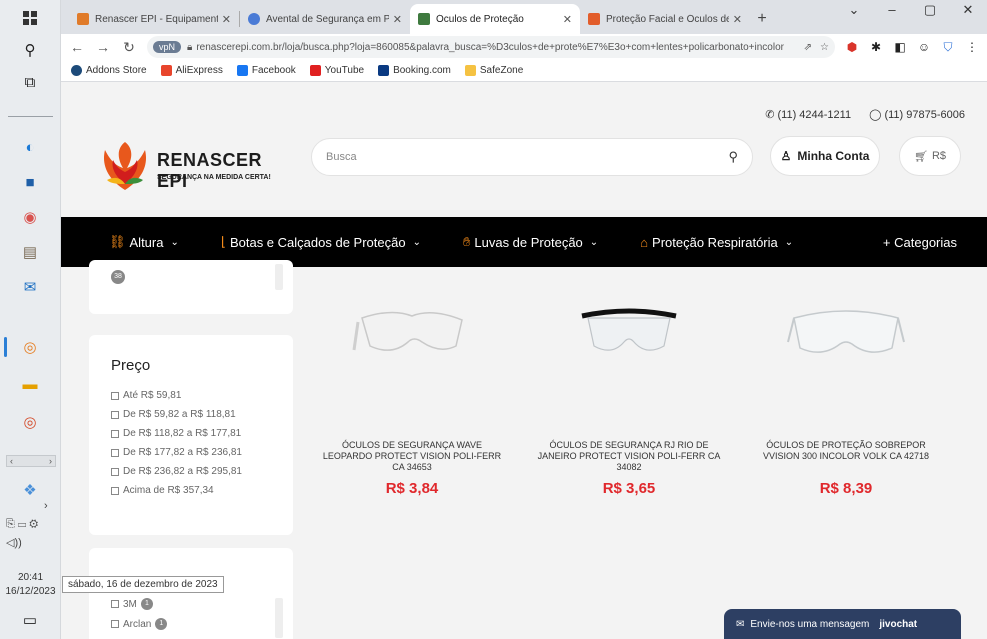 Image resolution: width=987 pixels, height=639 pixels. Describe the element at coordinates (191, 604) in the screenshot. I see `brand-option: 3M 1` at that location.